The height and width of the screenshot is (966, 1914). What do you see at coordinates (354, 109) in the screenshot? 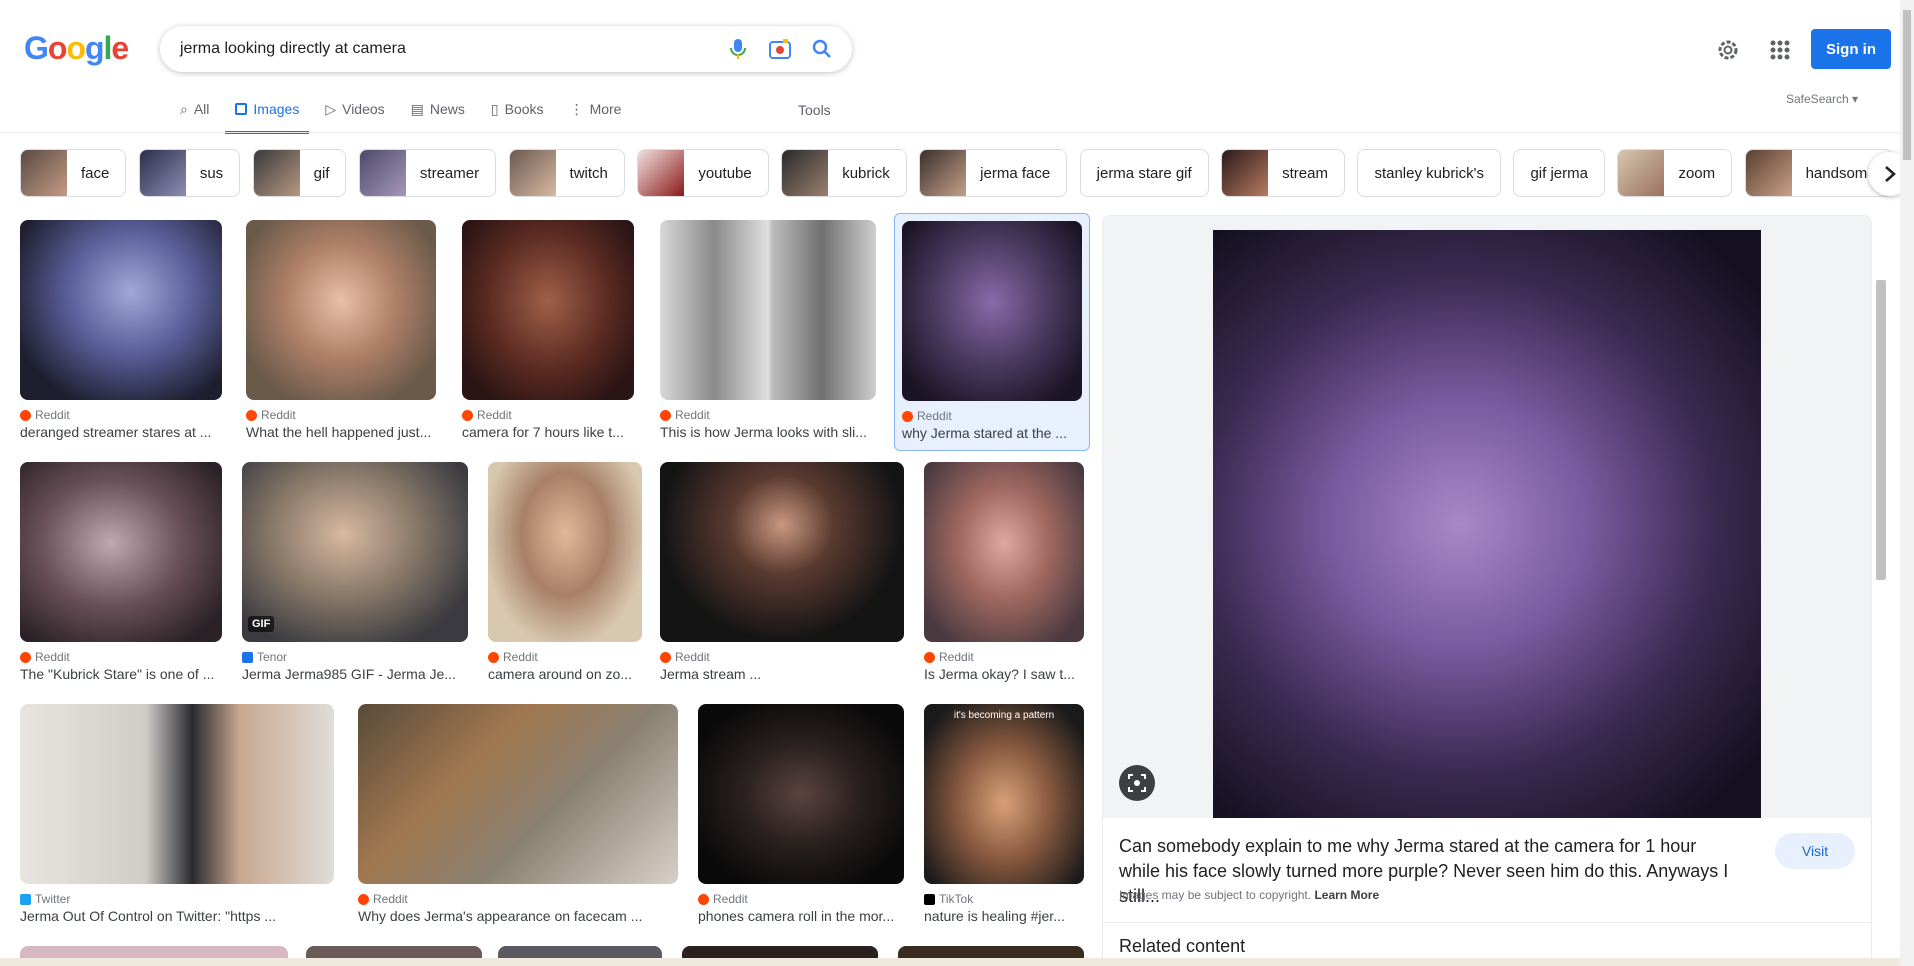
I see `tab-videos: ▷ Videos` at bounding box center [354, 109].